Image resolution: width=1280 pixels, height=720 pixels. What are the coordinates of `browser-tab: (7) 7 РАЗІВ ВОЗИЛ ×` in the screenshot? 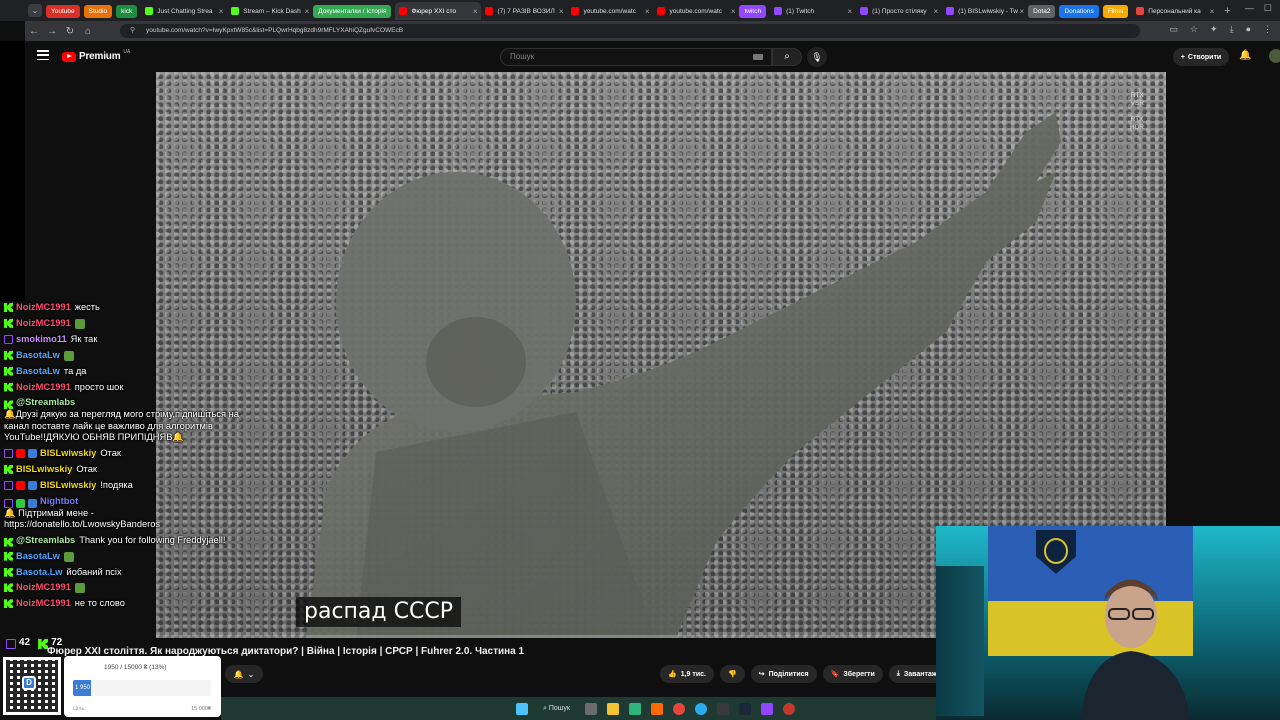 It's located at (524, 11).